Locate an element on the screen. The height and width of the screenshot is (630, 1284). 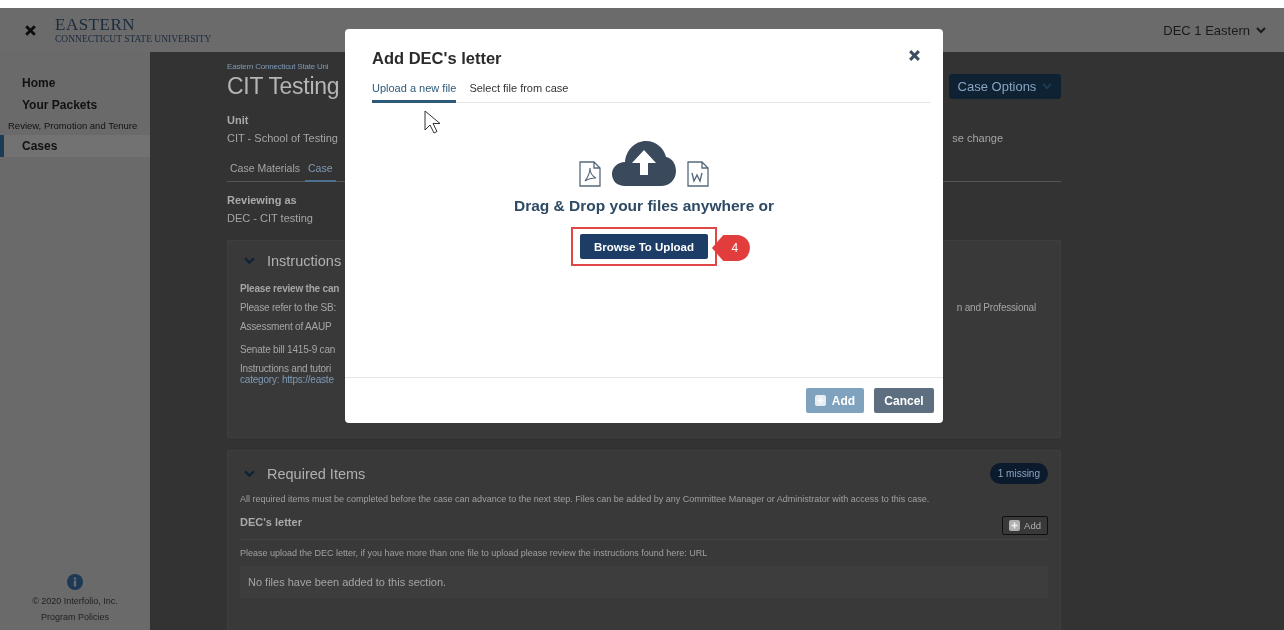
empty-message: No files have been added to this section. is located at coordinates (644, 582).